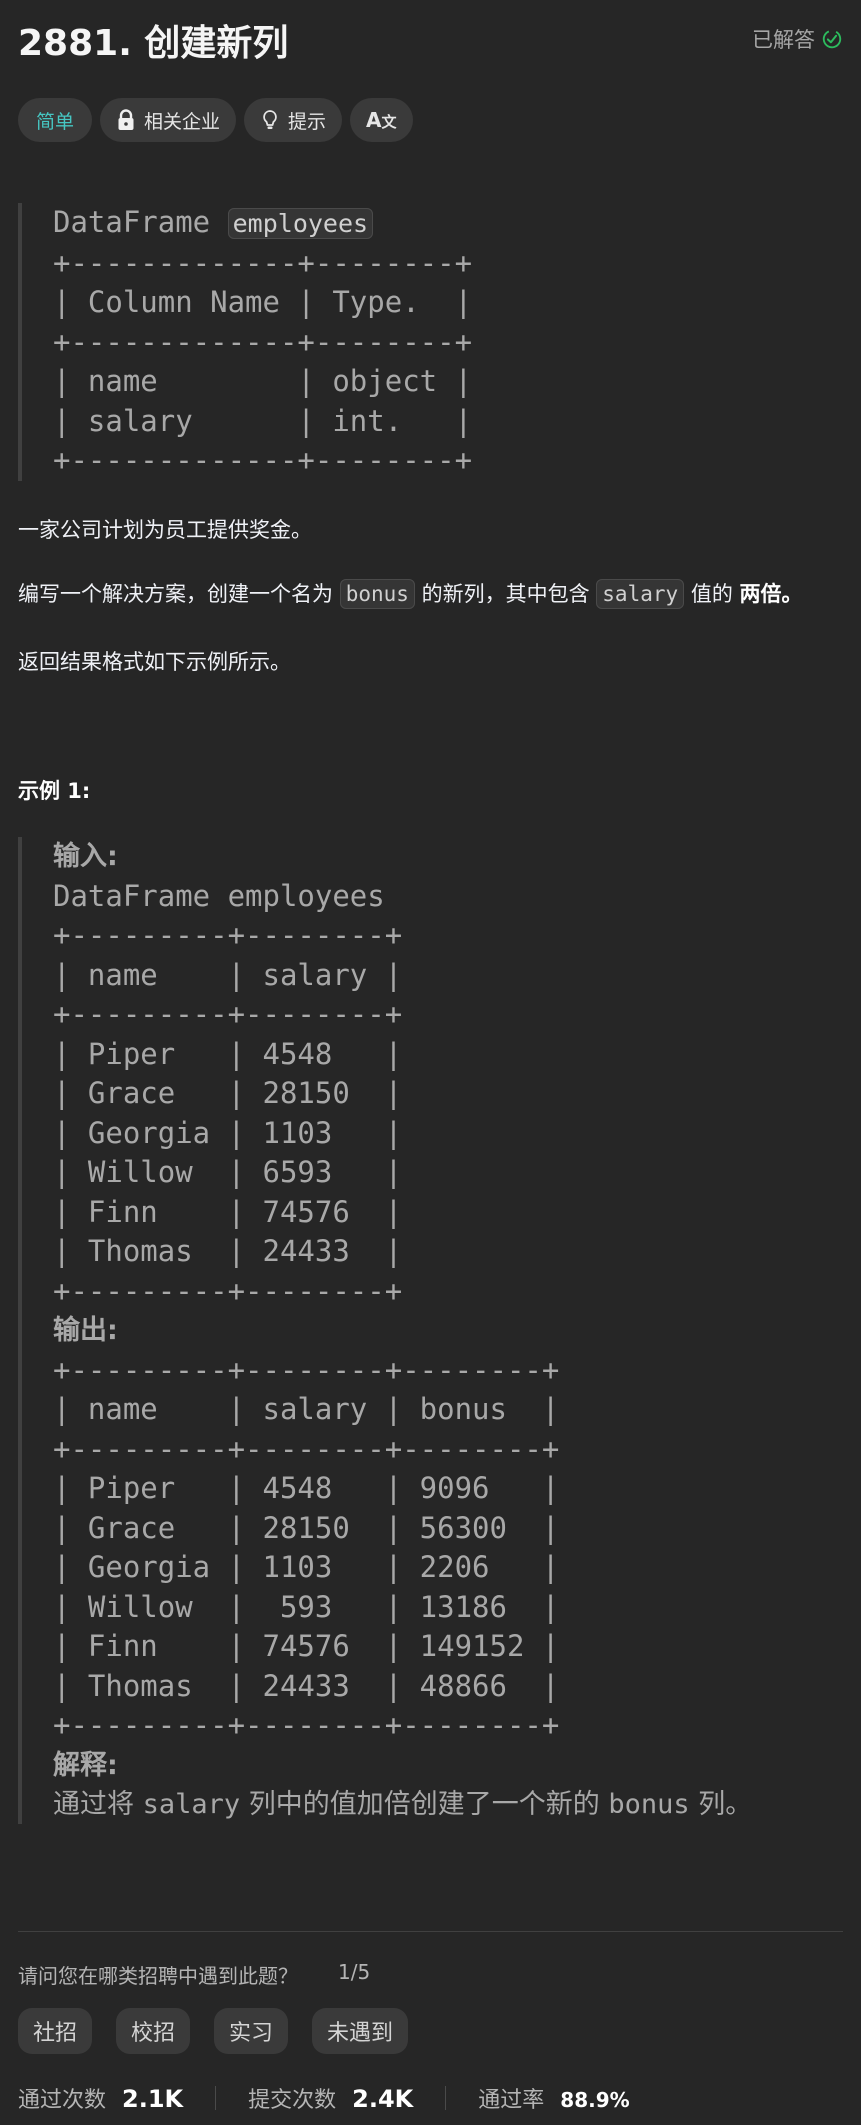  Describe the element at coordinates (307, 121) in the screenshot. I see `hints-label: 提示` at that location.